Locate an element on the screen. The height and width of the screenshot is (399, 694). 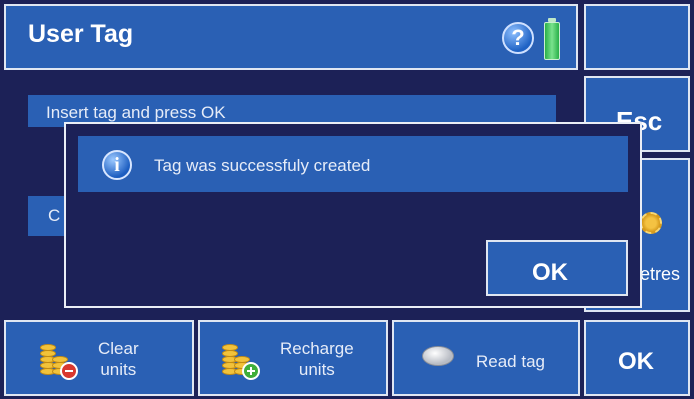
clear-units-label: Clear units is located at coordinates (118, 359).